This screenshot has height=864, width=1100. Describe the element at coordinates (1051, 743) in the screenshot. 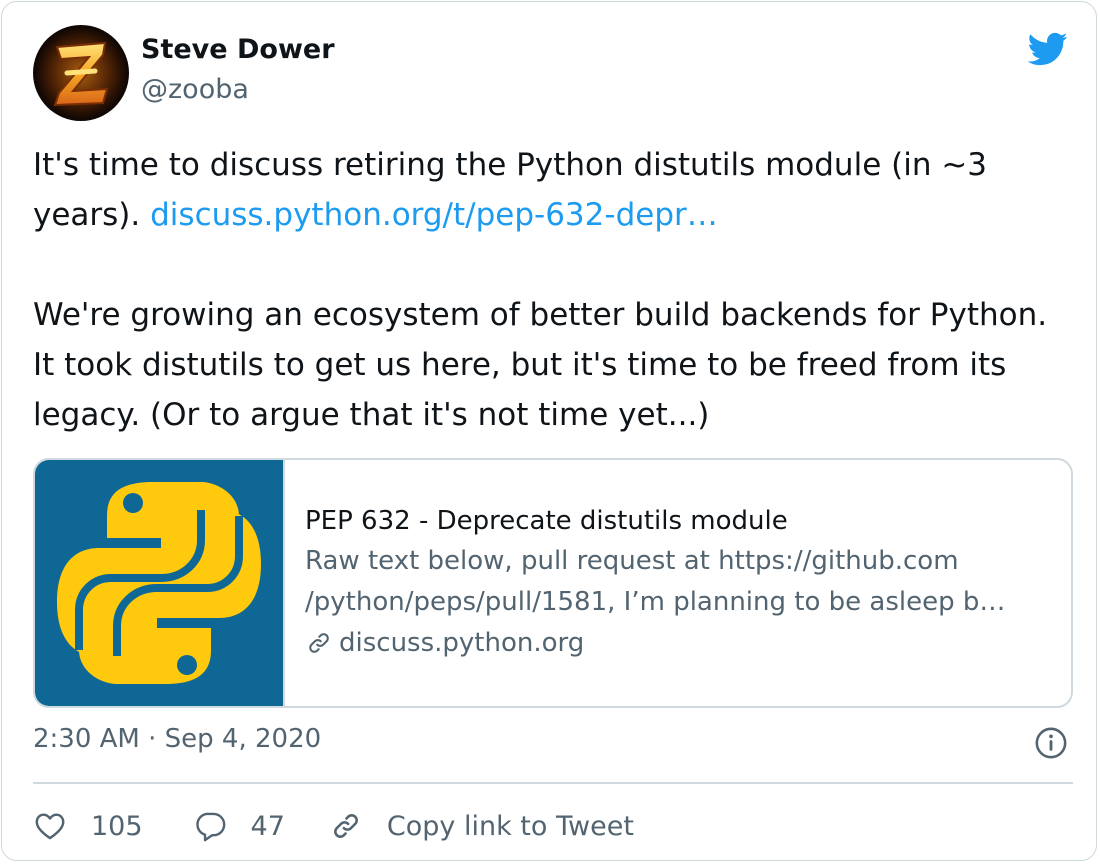

I see `info-icon` at that location.